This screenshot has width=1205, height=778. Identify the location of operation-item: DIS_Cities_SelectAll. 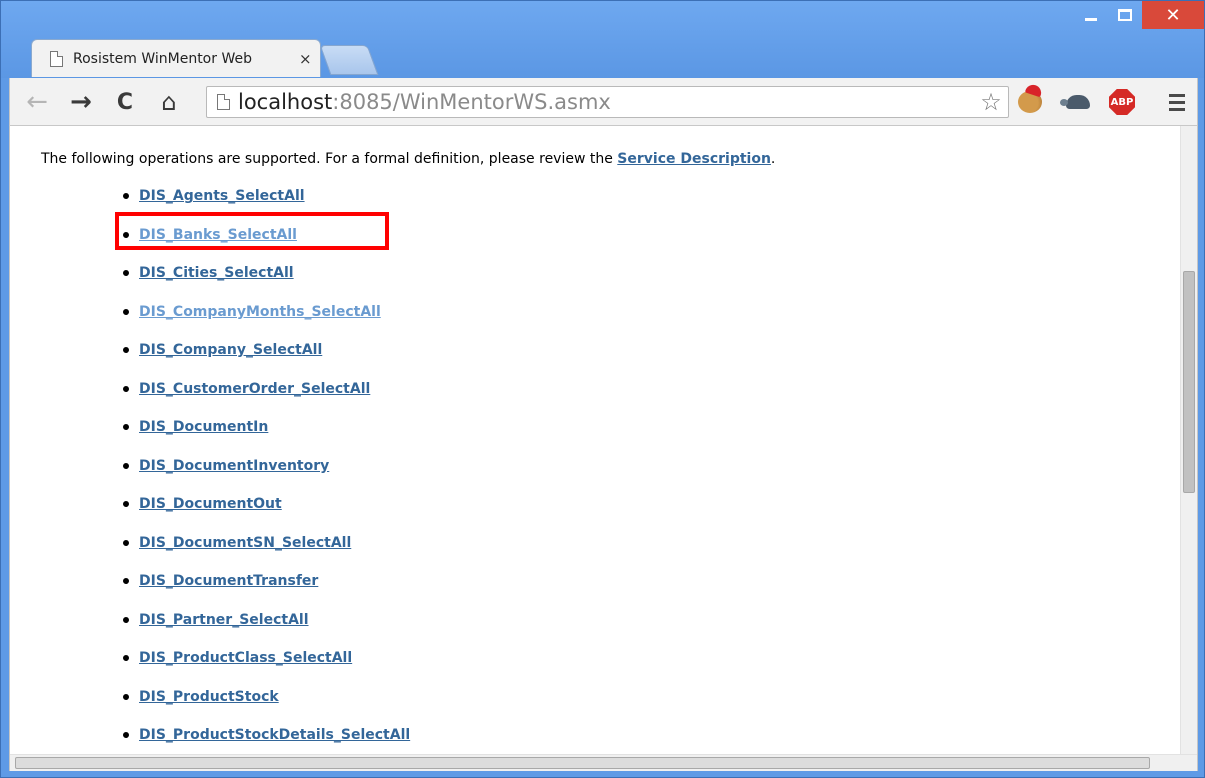
(642, 273).